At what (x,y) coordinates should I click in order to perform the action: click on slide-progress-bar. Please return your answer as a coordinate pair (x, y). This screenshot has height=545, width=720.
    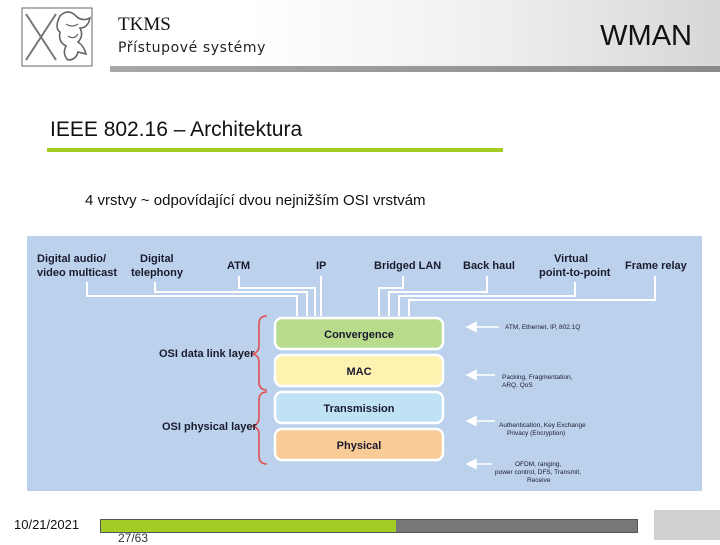
    Looking at the image, I should click on (369, 526).